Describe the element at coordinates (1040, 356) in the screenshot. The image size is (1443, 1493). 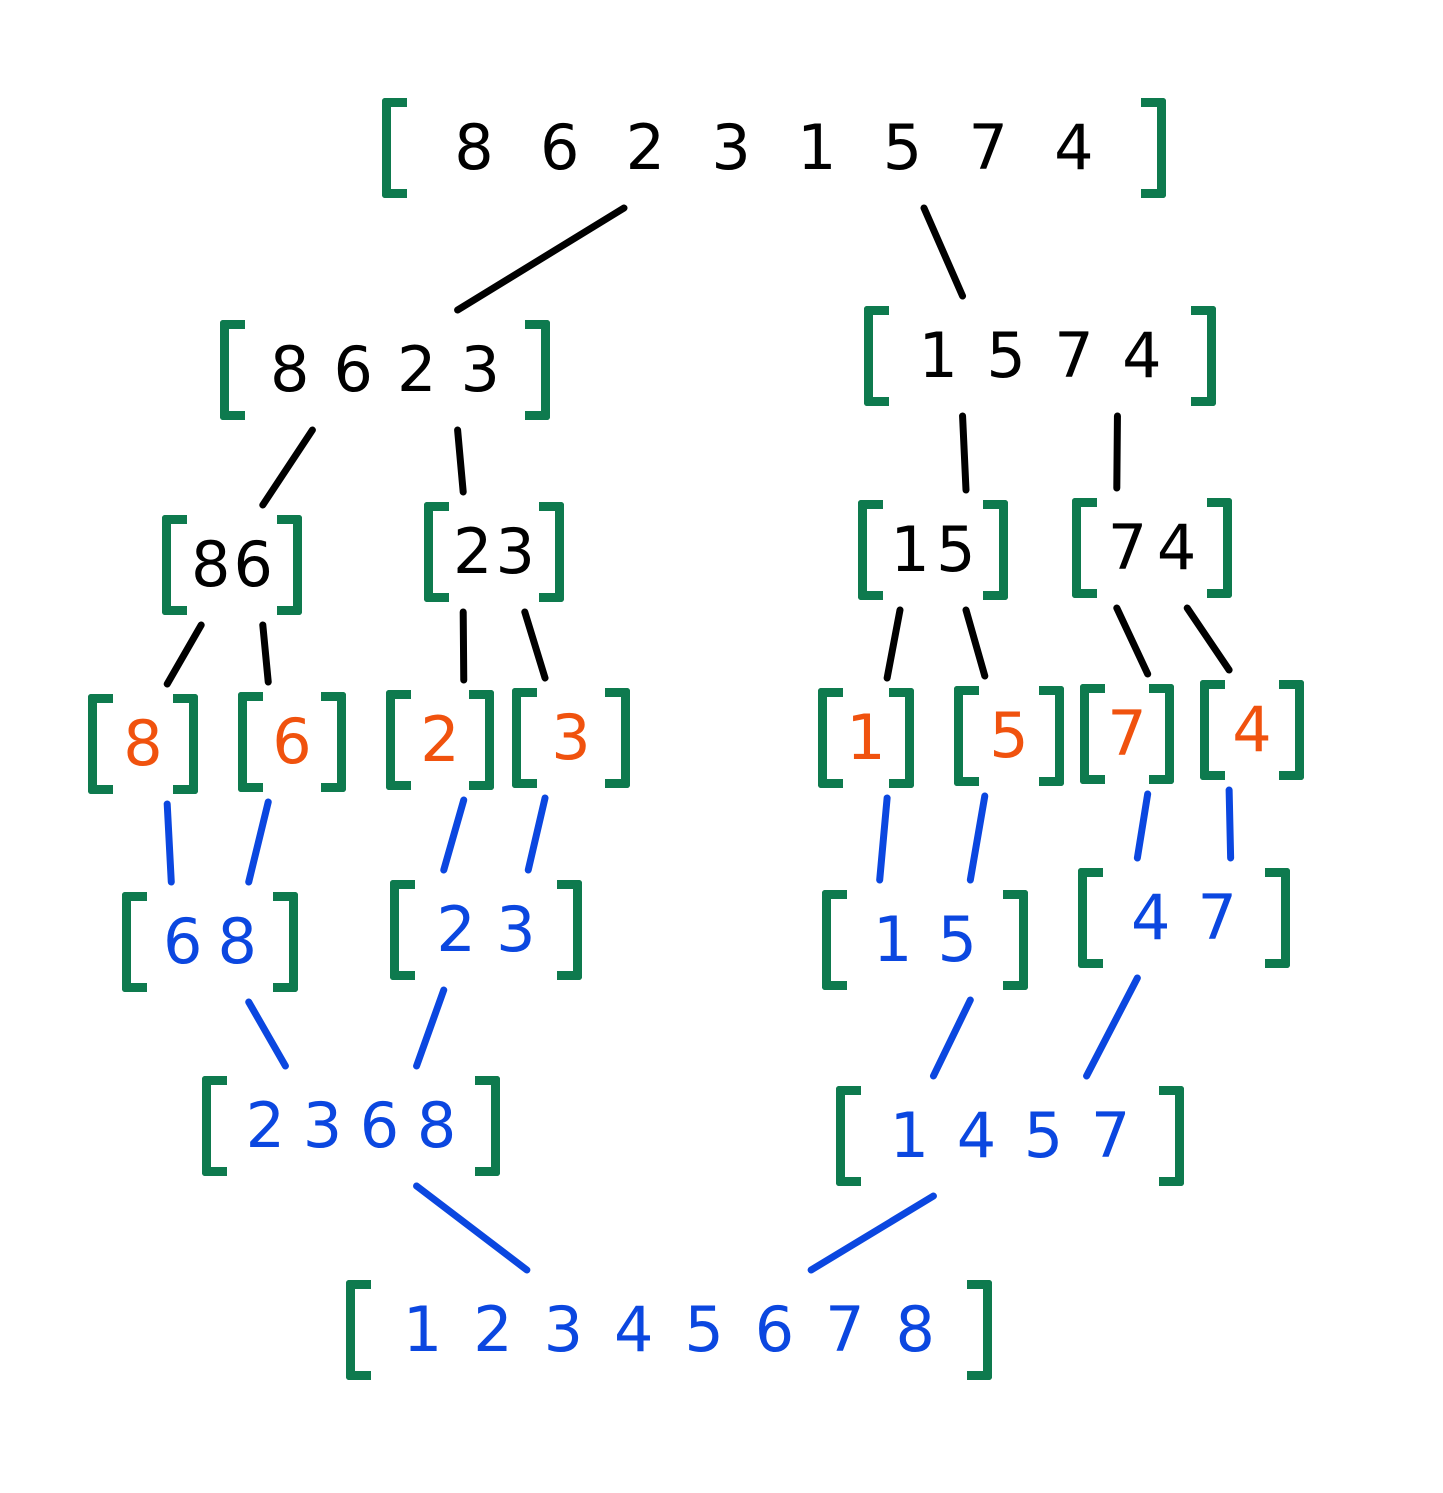
I see `array-values: 1574` at that location.